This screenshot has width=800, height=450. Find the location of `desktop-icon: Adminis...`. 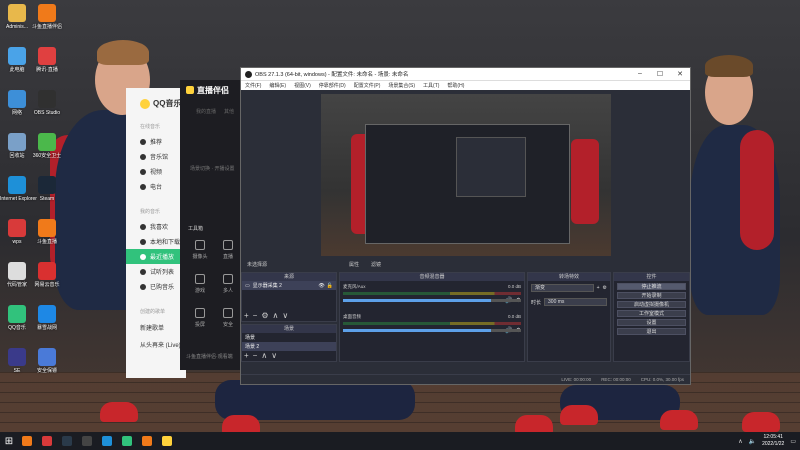

desktop-icon: Adminis... is located at coordinates (17, 17).